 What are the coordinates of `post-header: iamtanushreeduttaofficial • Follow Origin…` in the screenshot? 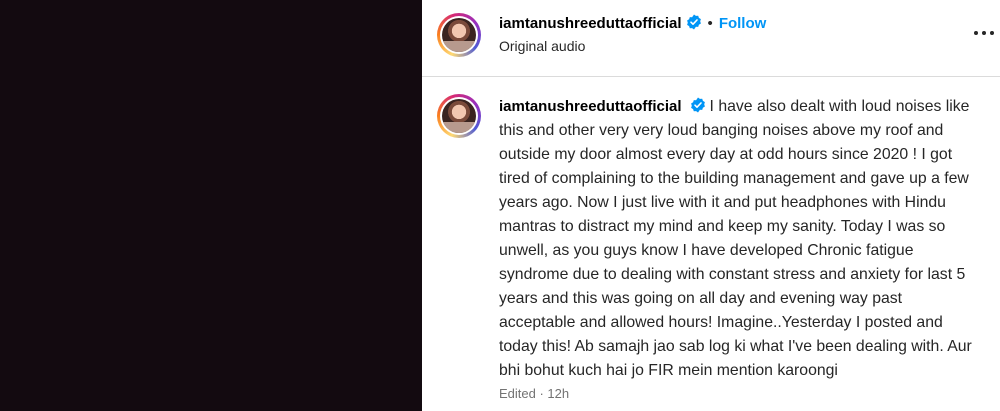 It's located at (711, 38).